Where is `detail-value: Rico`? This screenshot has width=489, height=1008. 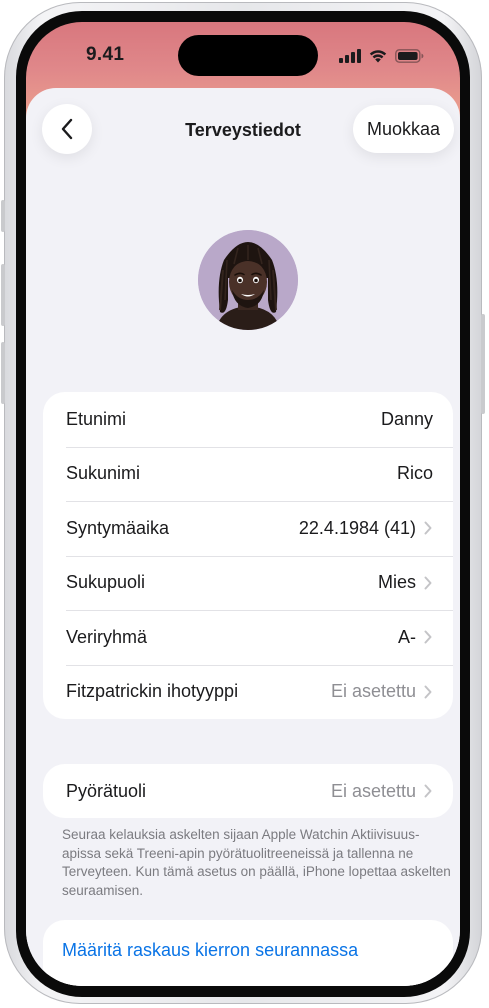
detail-value: Rico is located at coordinates (414, 473).